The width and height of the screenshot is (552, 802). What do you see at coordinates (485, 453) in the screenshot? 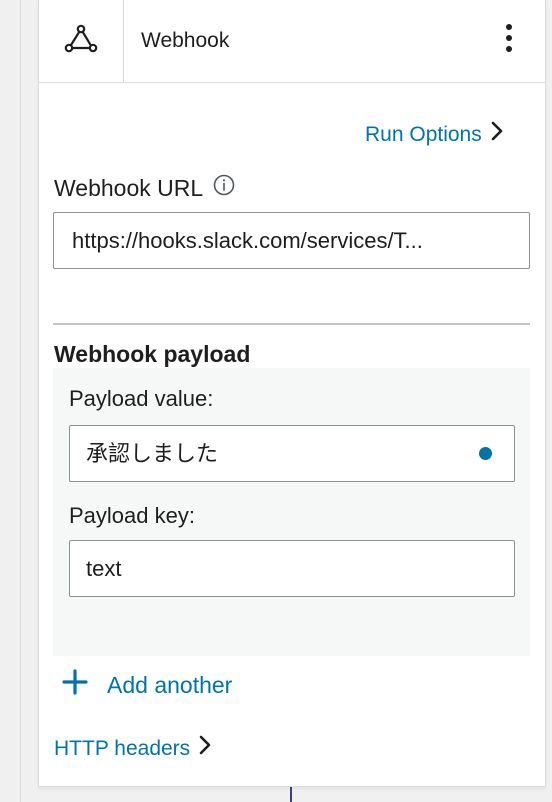
I see `unsaved-indicator-dot` at bounding box center [485, 453].